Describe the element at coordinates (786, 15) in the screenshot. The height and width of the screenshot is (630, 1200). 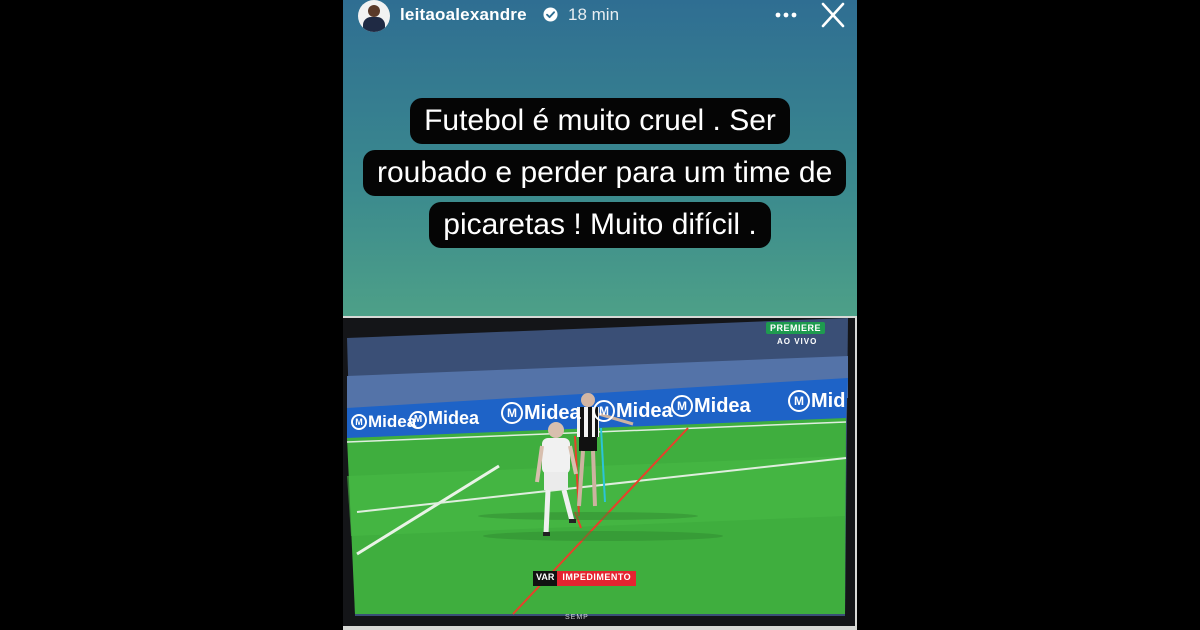
I see `more-options-icon` at that location.